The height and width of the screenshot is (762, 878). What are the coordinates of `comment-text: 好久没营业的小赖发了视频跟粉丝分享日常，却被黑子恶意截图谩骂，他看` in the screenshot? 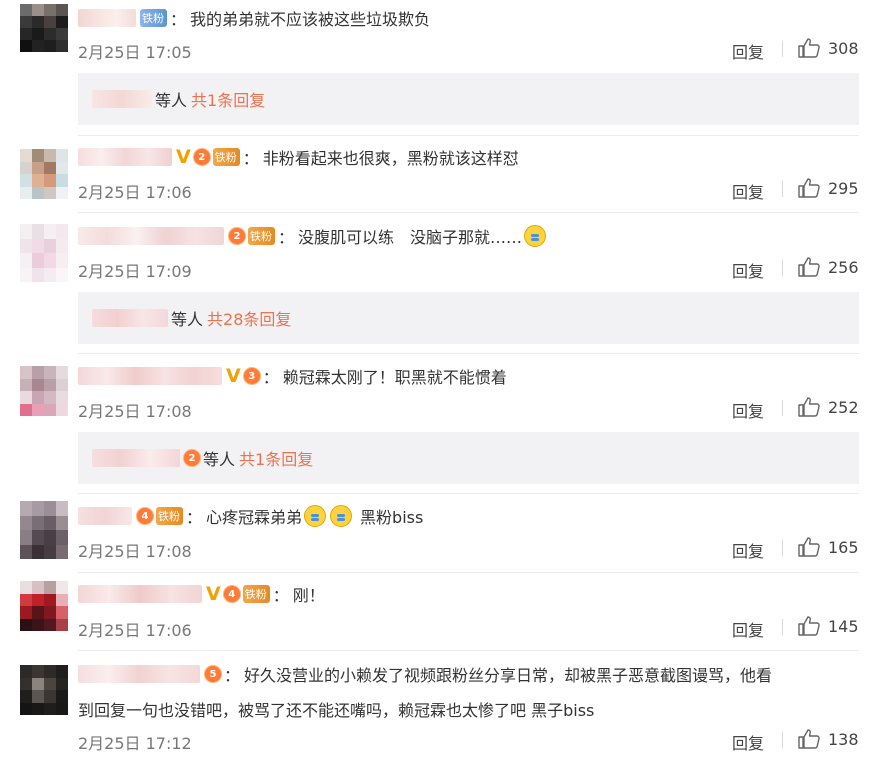 It's located at (508, 675).